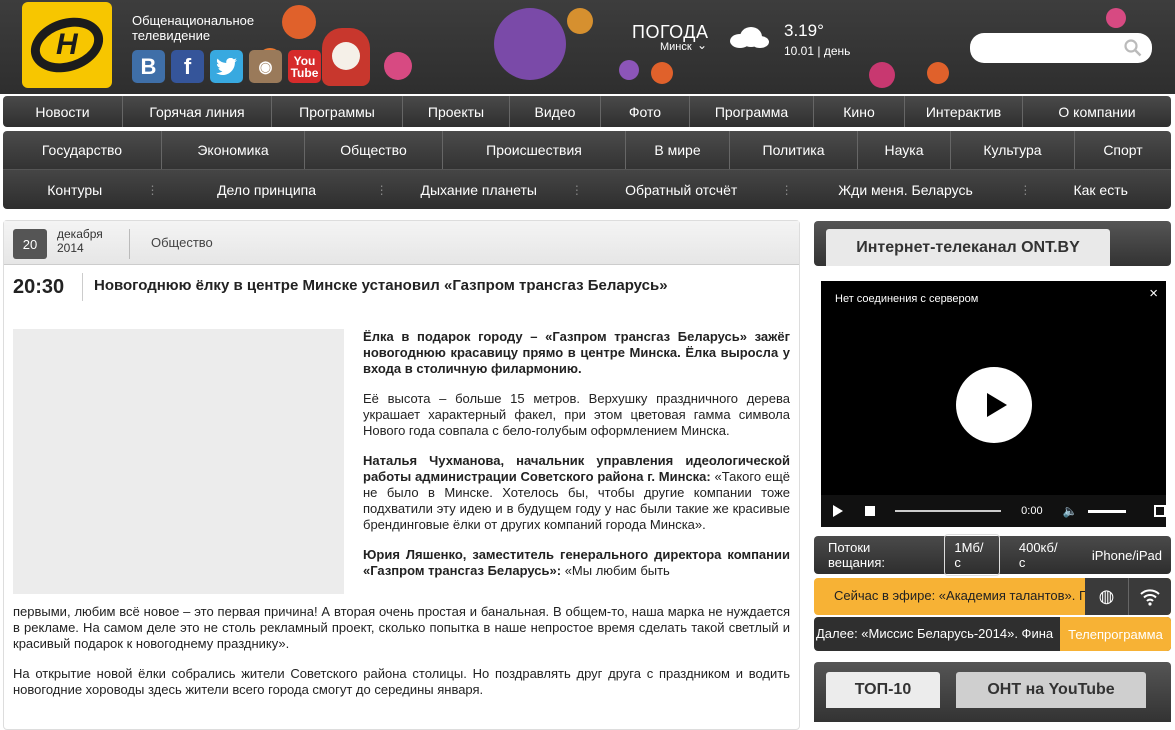  I want to click on youtube-icon: You Tube, so click(304, 66).